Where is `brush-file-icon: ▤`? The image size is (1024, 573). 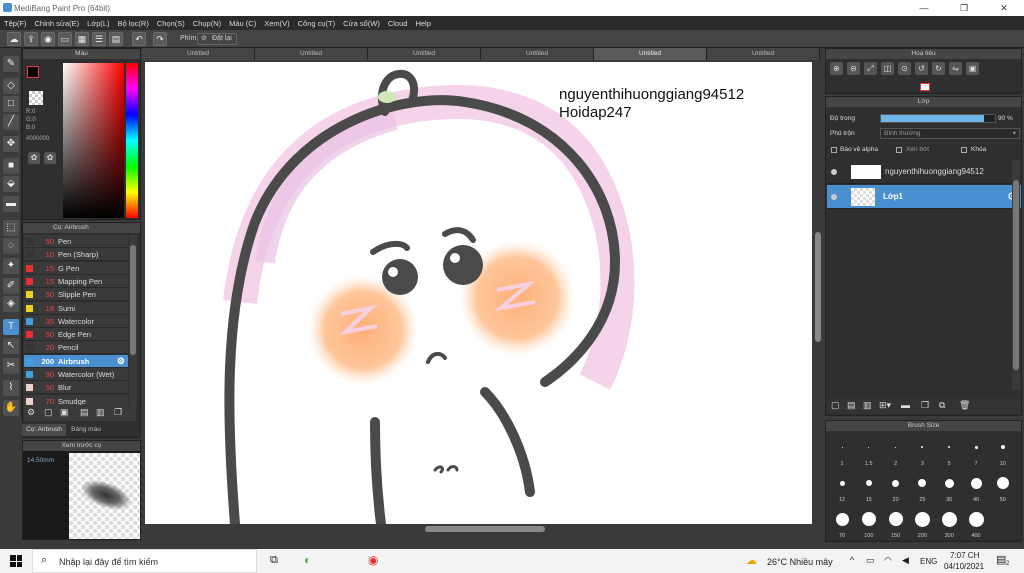
brush-file-icon: ▤ is located at coordinates (84, 412).